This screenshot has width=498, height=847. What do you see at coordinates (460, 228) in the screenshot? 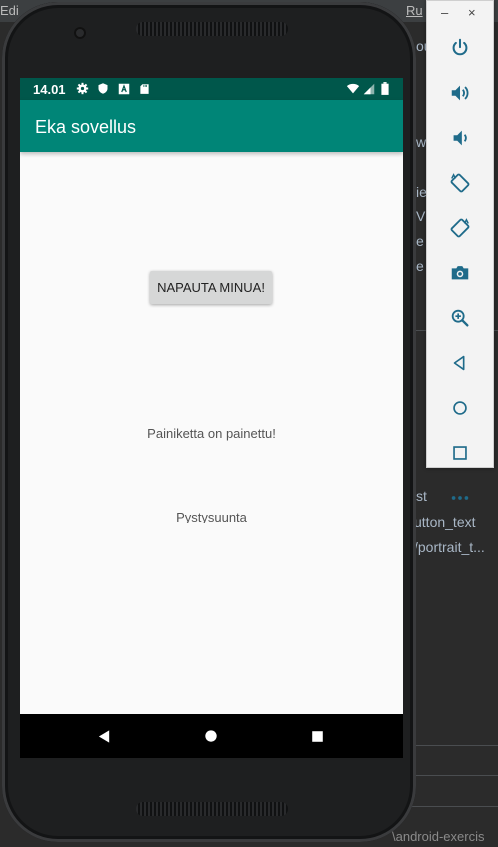
I see `rotate-right-icon` at bounding box center [460, 228].